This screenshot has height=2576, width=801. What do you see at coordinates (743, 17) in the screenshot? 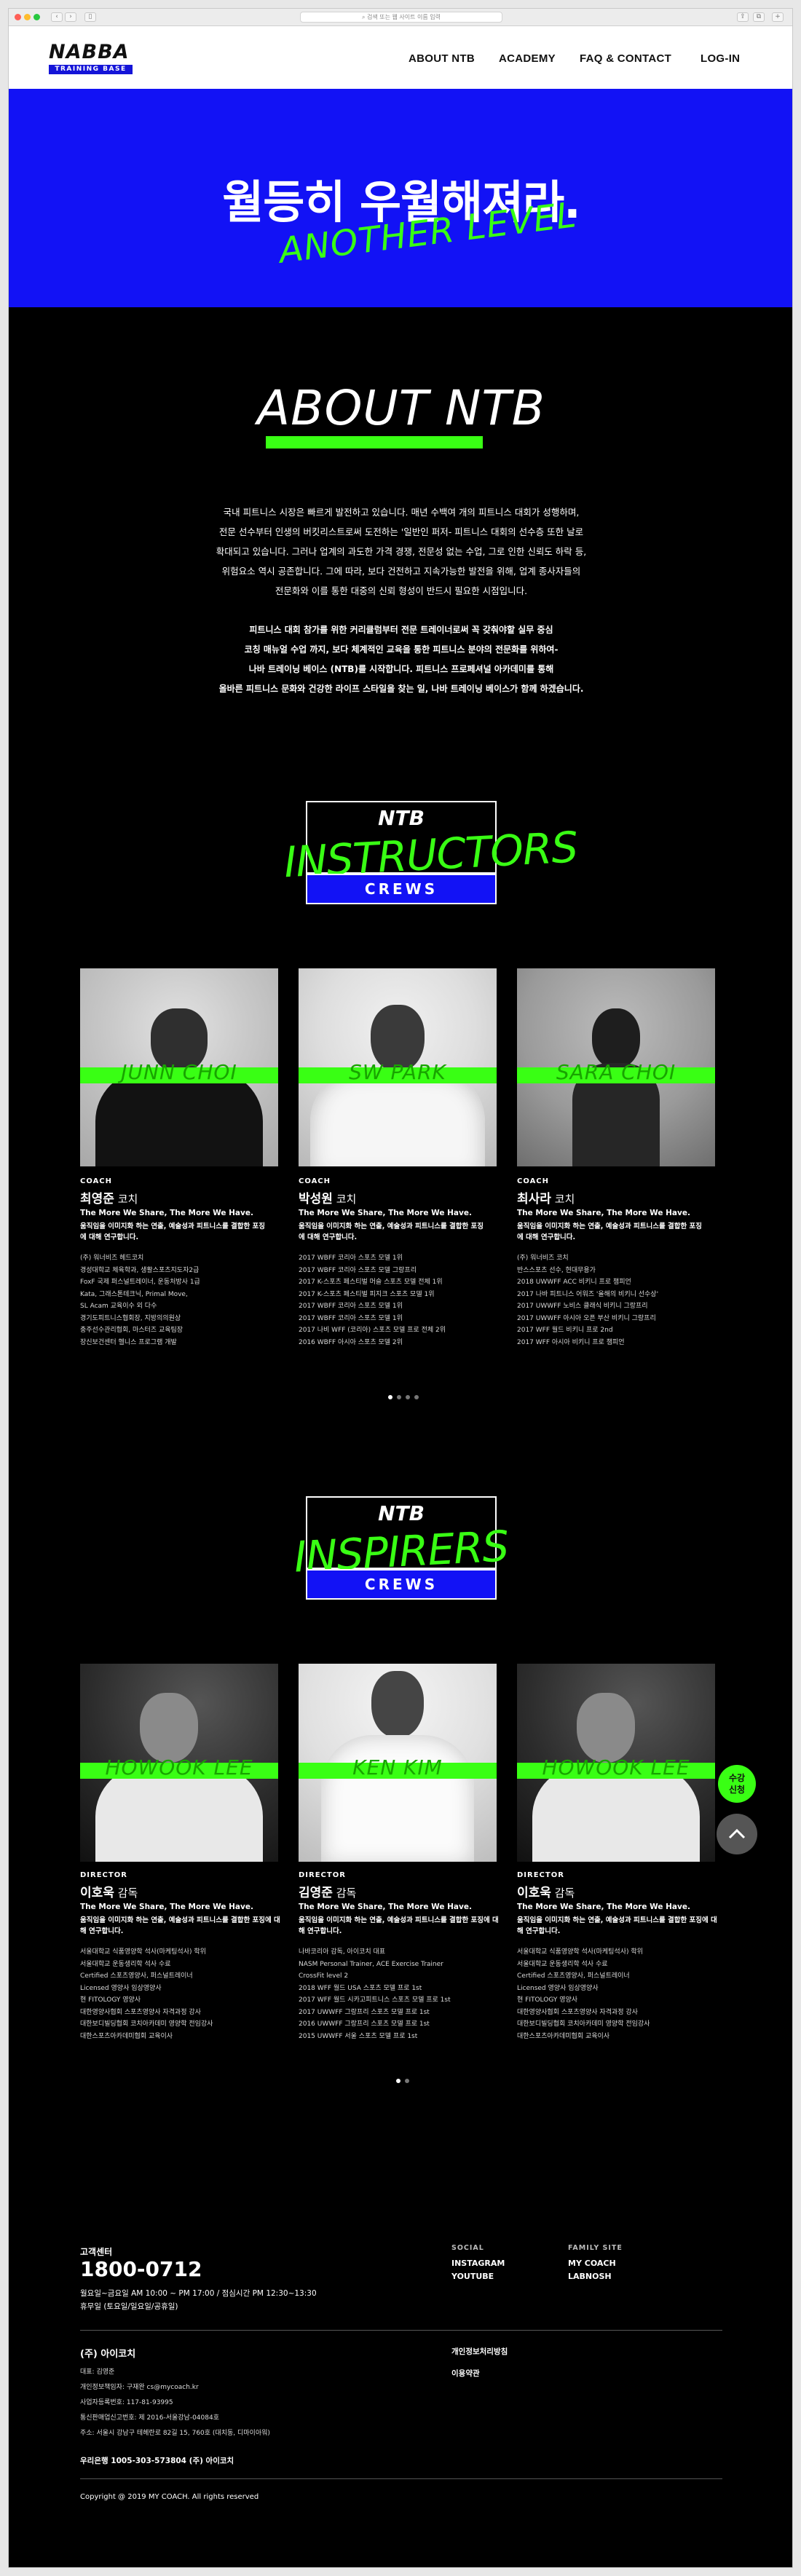
I see `share-icon: ⇪` at bounding box center [743, 17].